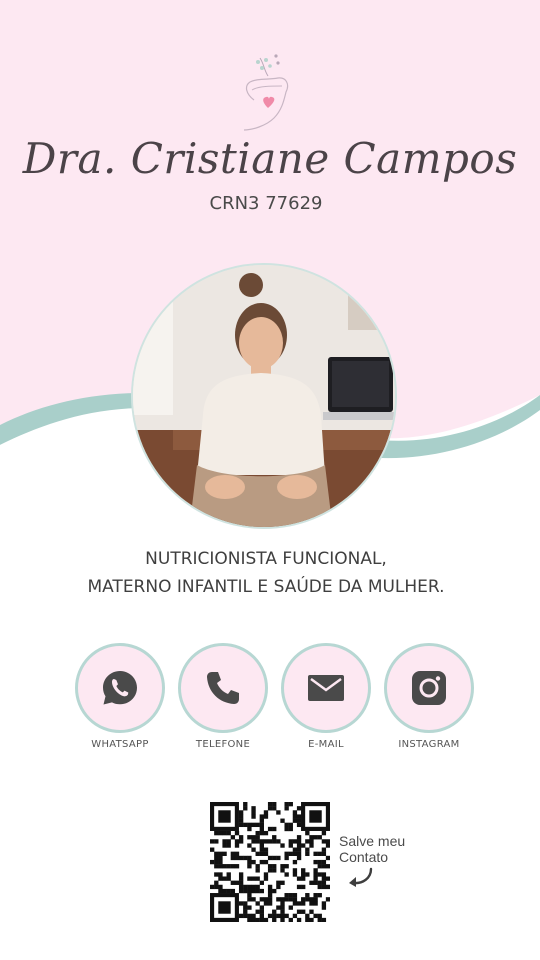  I want to click on telefone-button: TELEFONE, so click(223, 700).